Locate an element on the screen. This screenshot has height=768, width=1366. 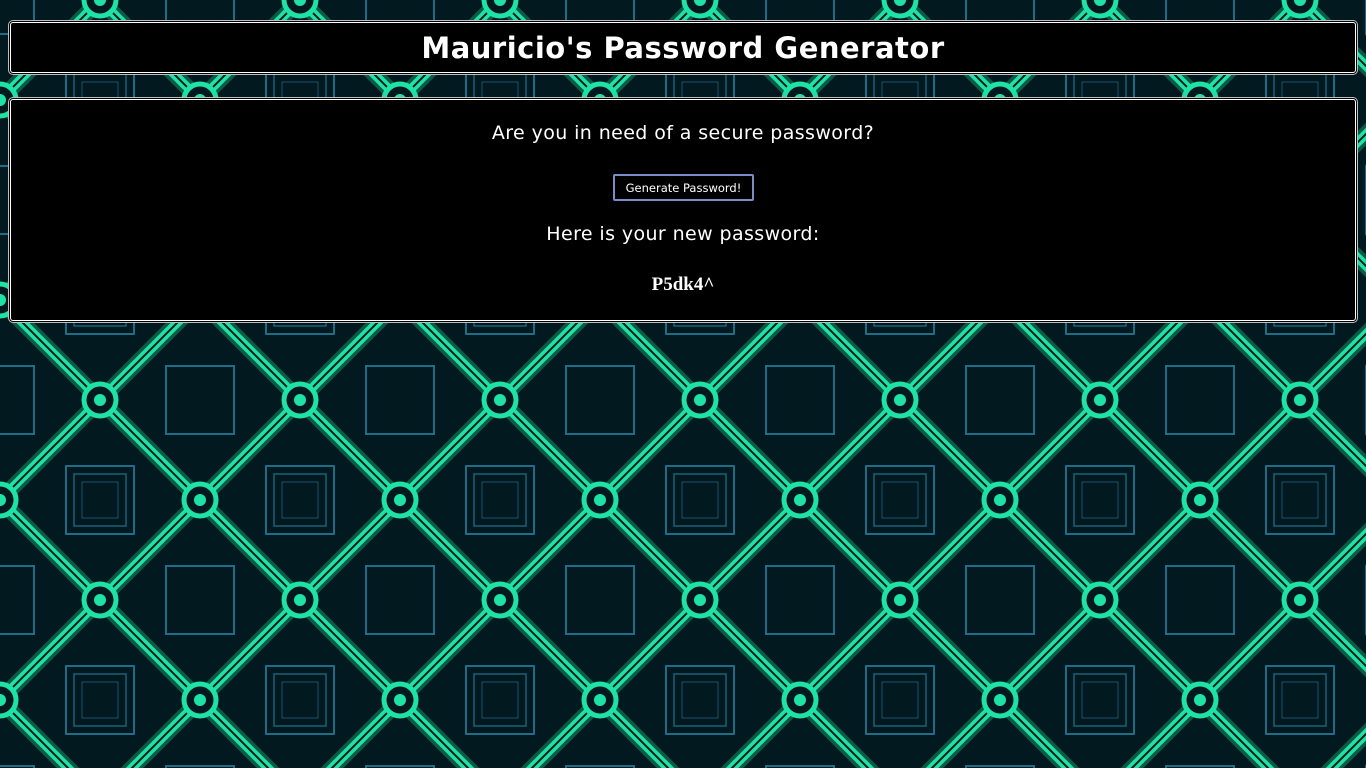
result-label: Here is your new password: is located at coordinates (683, 234).